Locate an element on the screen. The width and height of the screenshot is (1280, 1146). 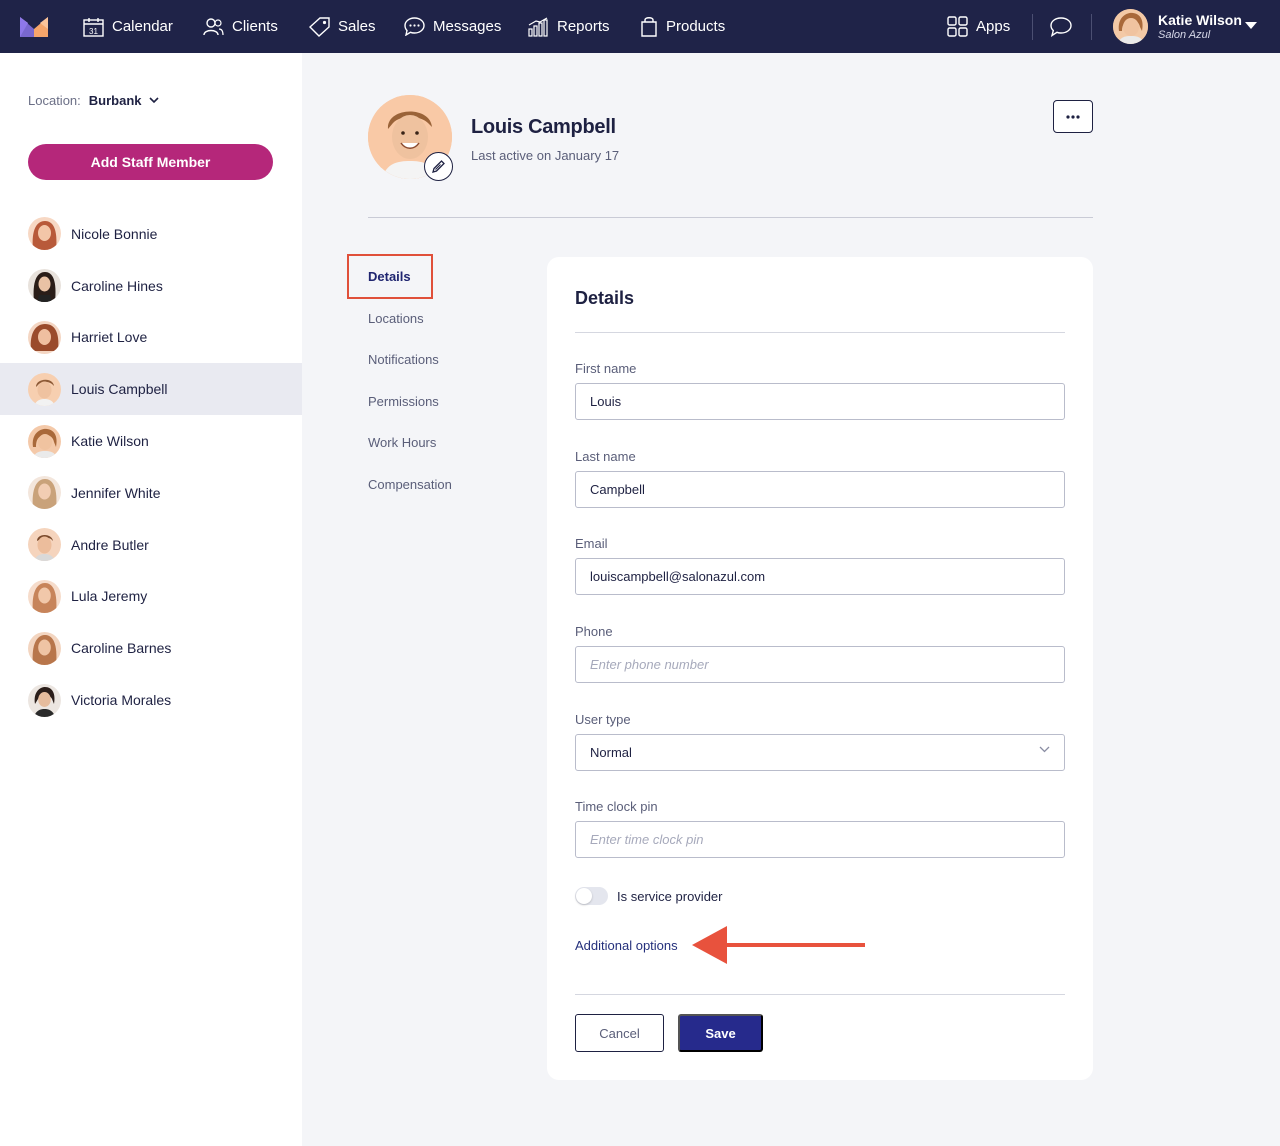
nav-clients: Clients is located at coordinates (240, 26).